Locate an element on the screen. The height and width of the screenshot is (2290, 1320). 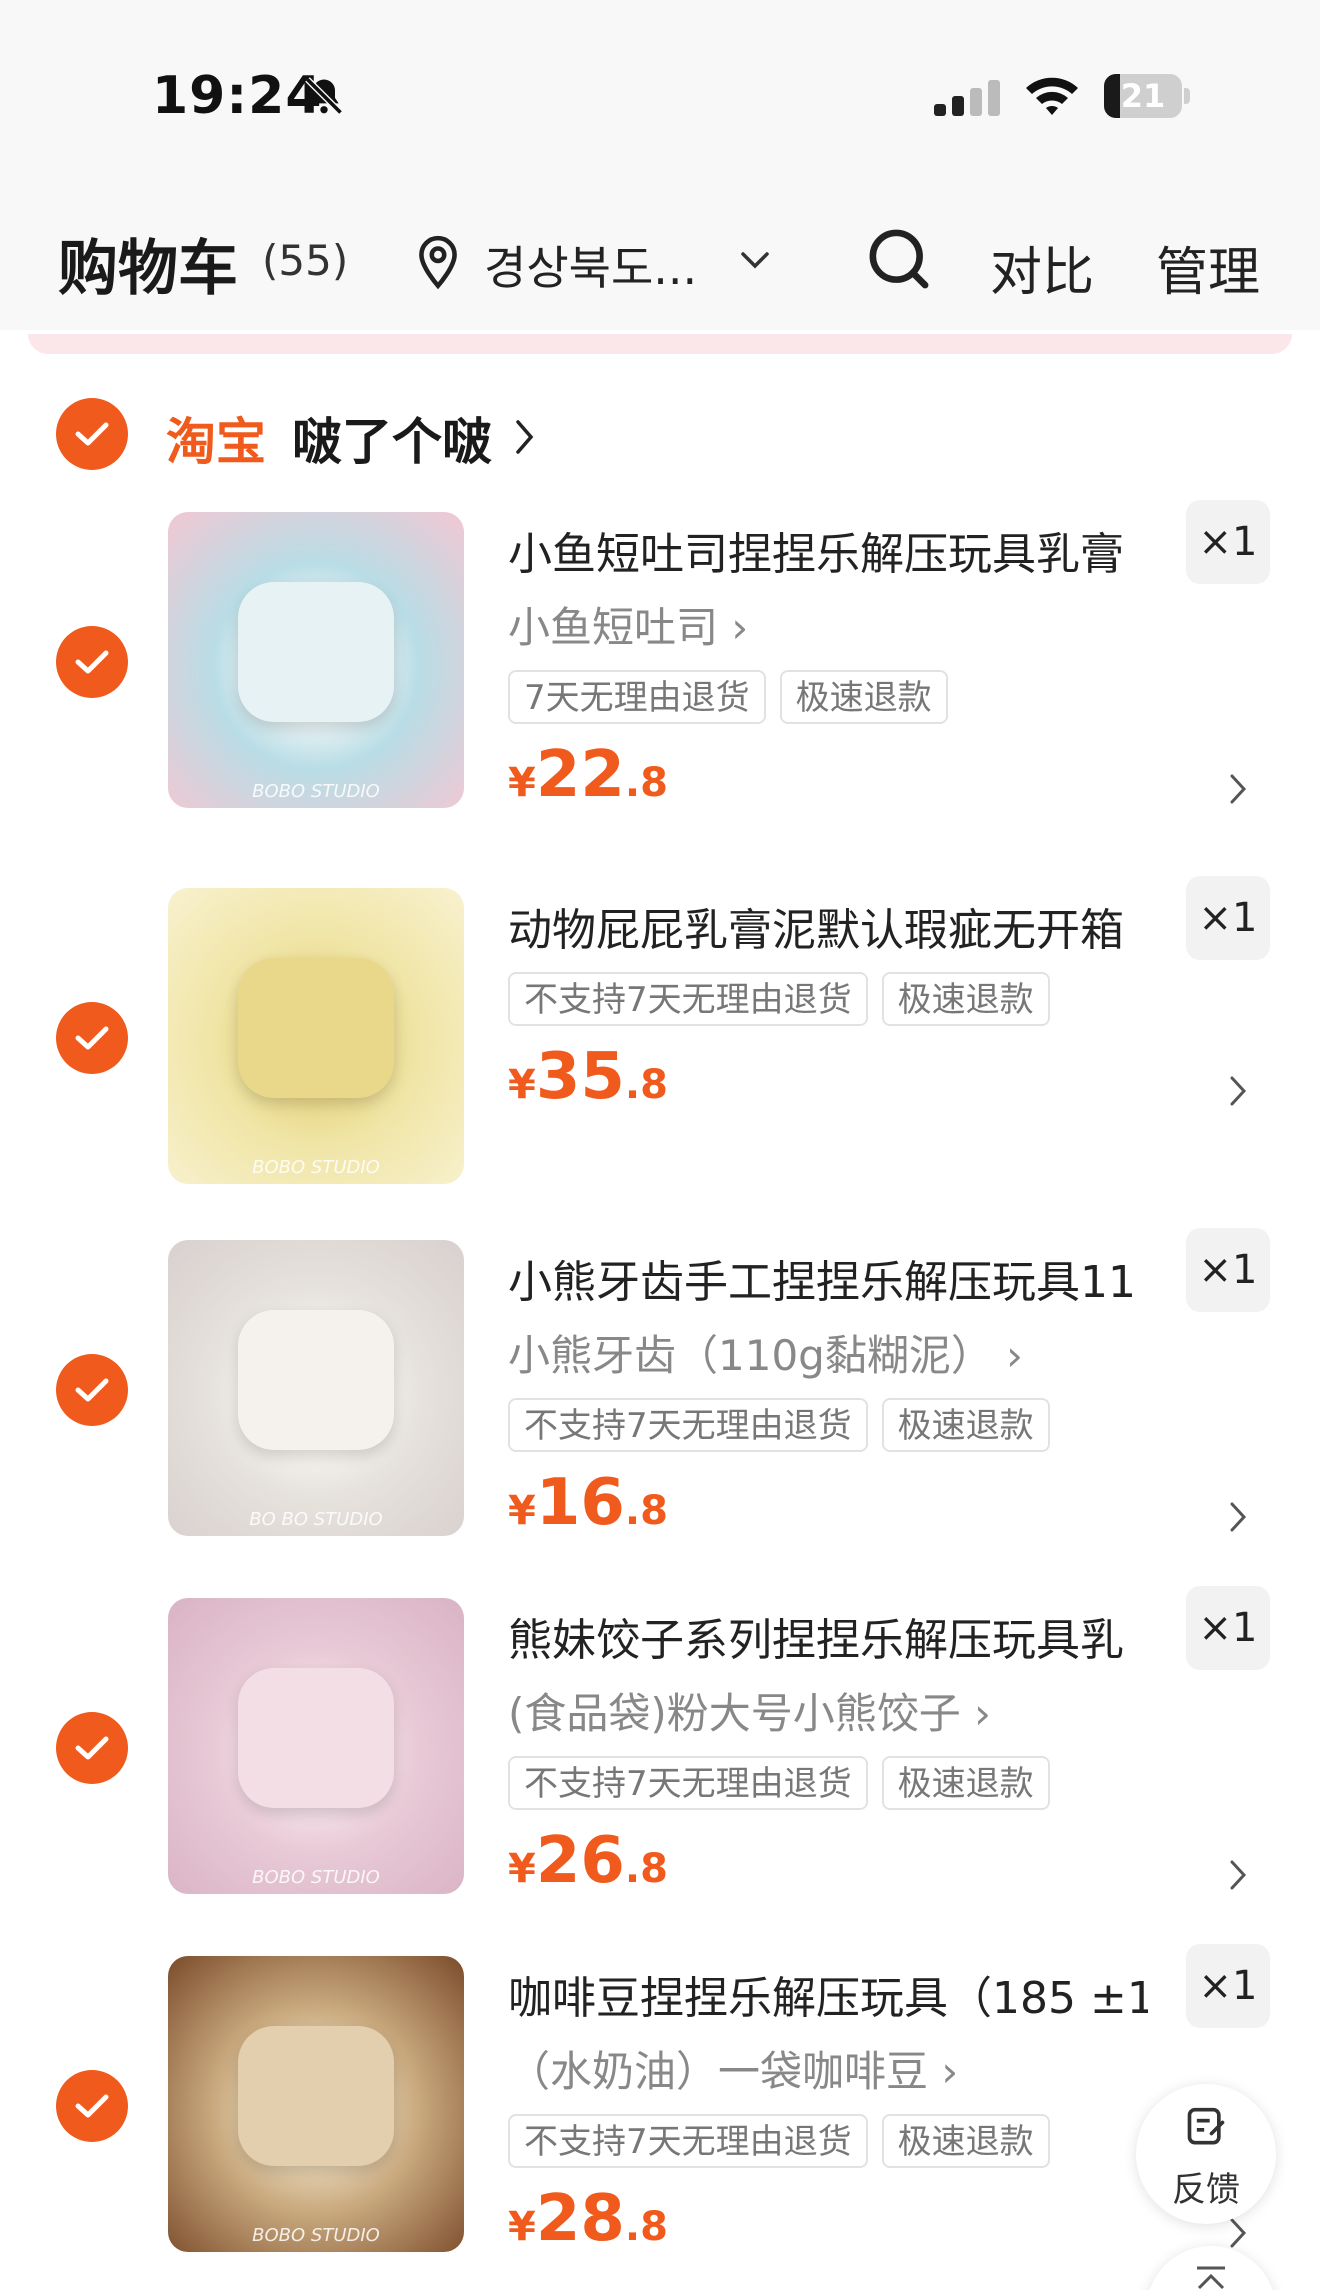
product-variant: 小熊牙齿（110g黏糊泥） › is located at coordinates (765, 1352).